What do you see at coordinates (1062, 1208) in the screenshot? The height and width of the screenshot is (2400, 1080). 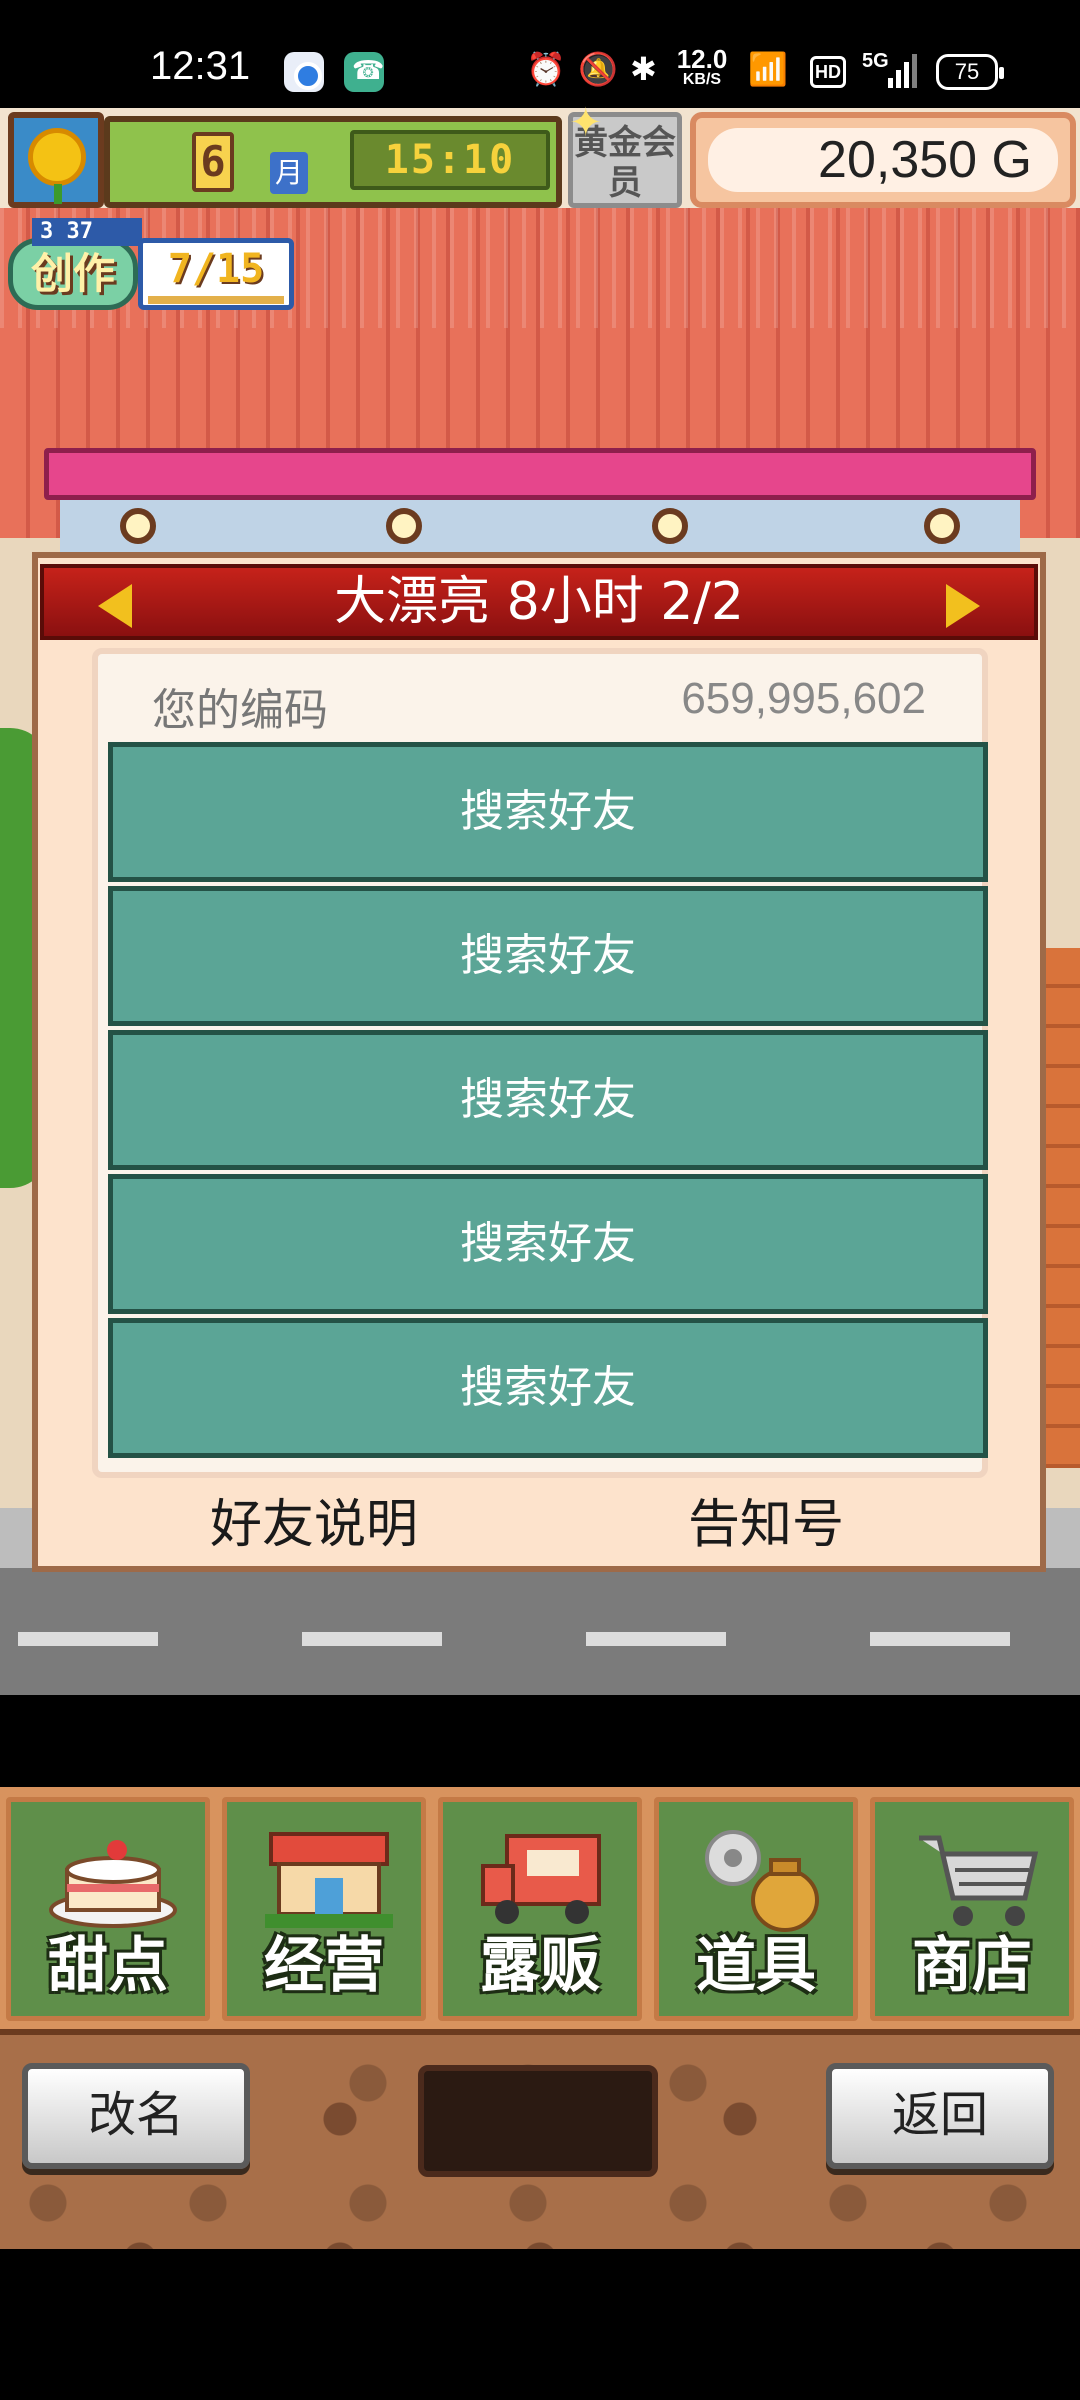 I see `brick-wall` at bounding box center [1062, 1208].